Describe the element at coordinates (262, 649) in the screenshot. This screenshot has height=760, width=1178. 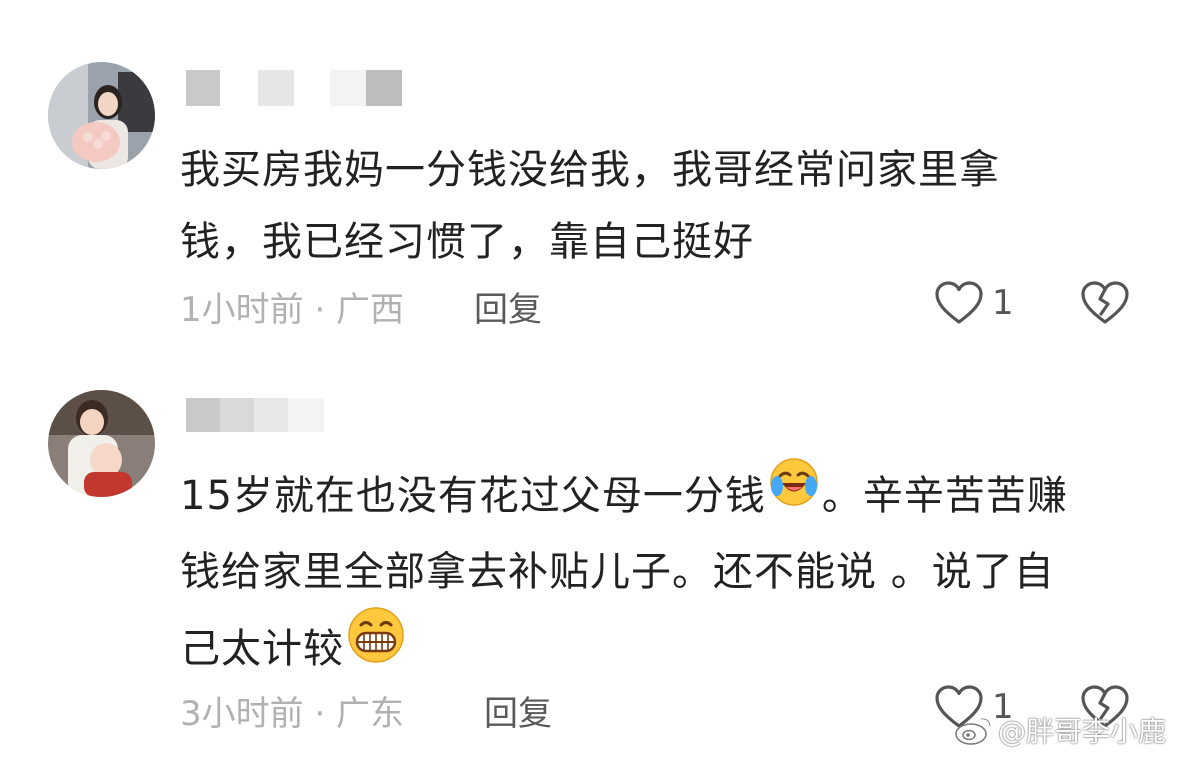
I see `comment-text-segment: 己太计较` at that location.